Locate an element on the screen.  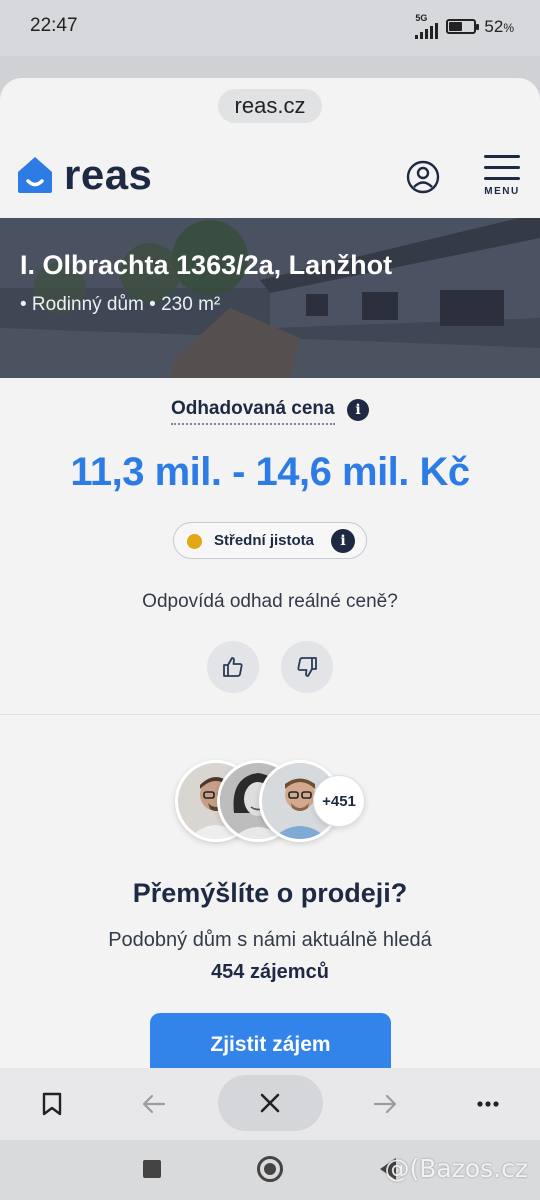
battery-percent: 52% is located at coordinates (499, 26).